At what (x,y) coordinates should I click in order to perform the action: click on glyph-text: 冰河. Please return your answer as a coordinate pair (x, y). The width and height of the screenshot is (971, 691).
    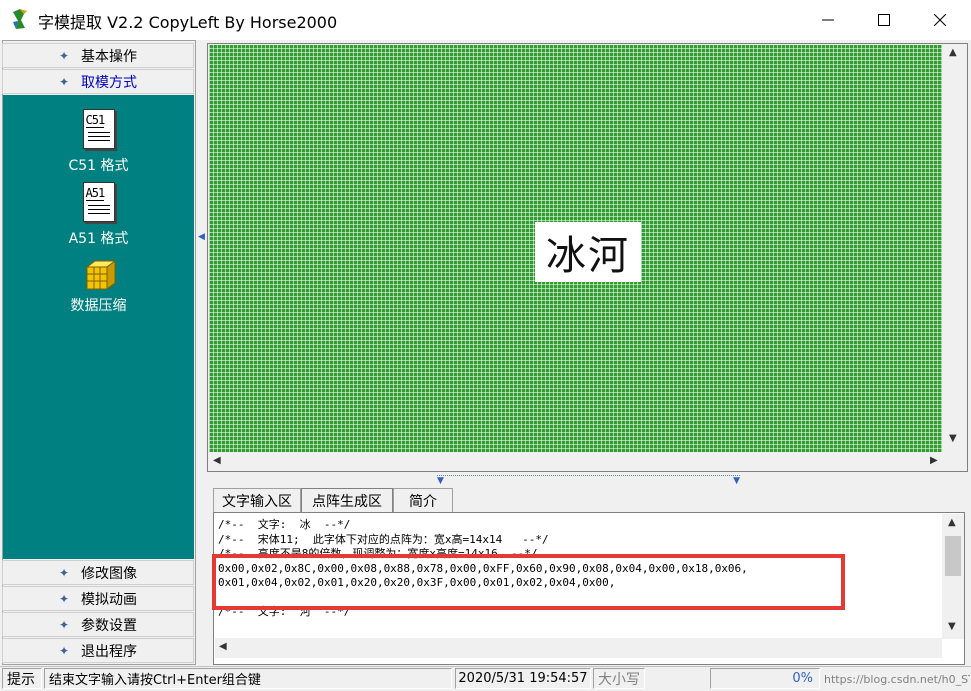
    Looking at the image, I should click on (588, 256).